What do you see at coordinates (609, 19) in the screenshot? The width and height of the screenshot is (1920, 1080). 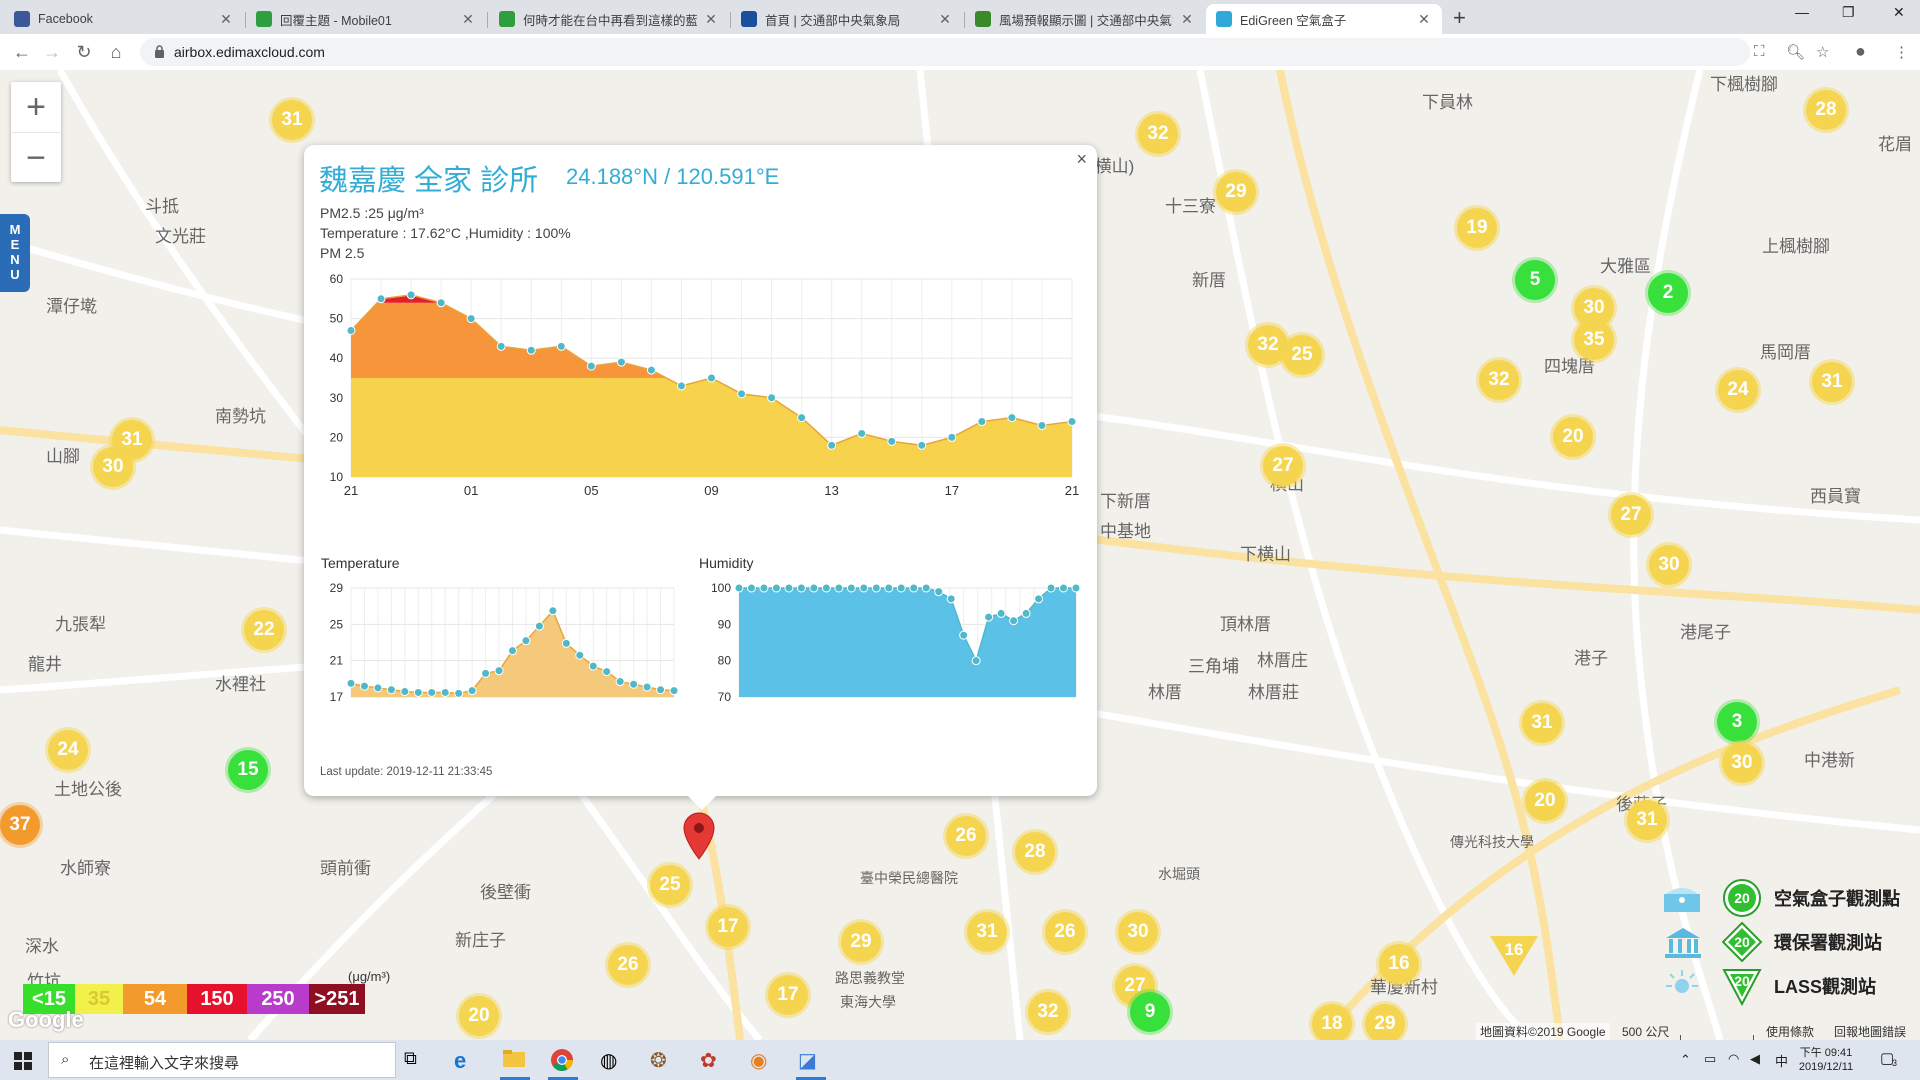 I see `browser-tab: 何時才能在台中再看到這樣的藍天 ✕` at bounding box center [609, 19].